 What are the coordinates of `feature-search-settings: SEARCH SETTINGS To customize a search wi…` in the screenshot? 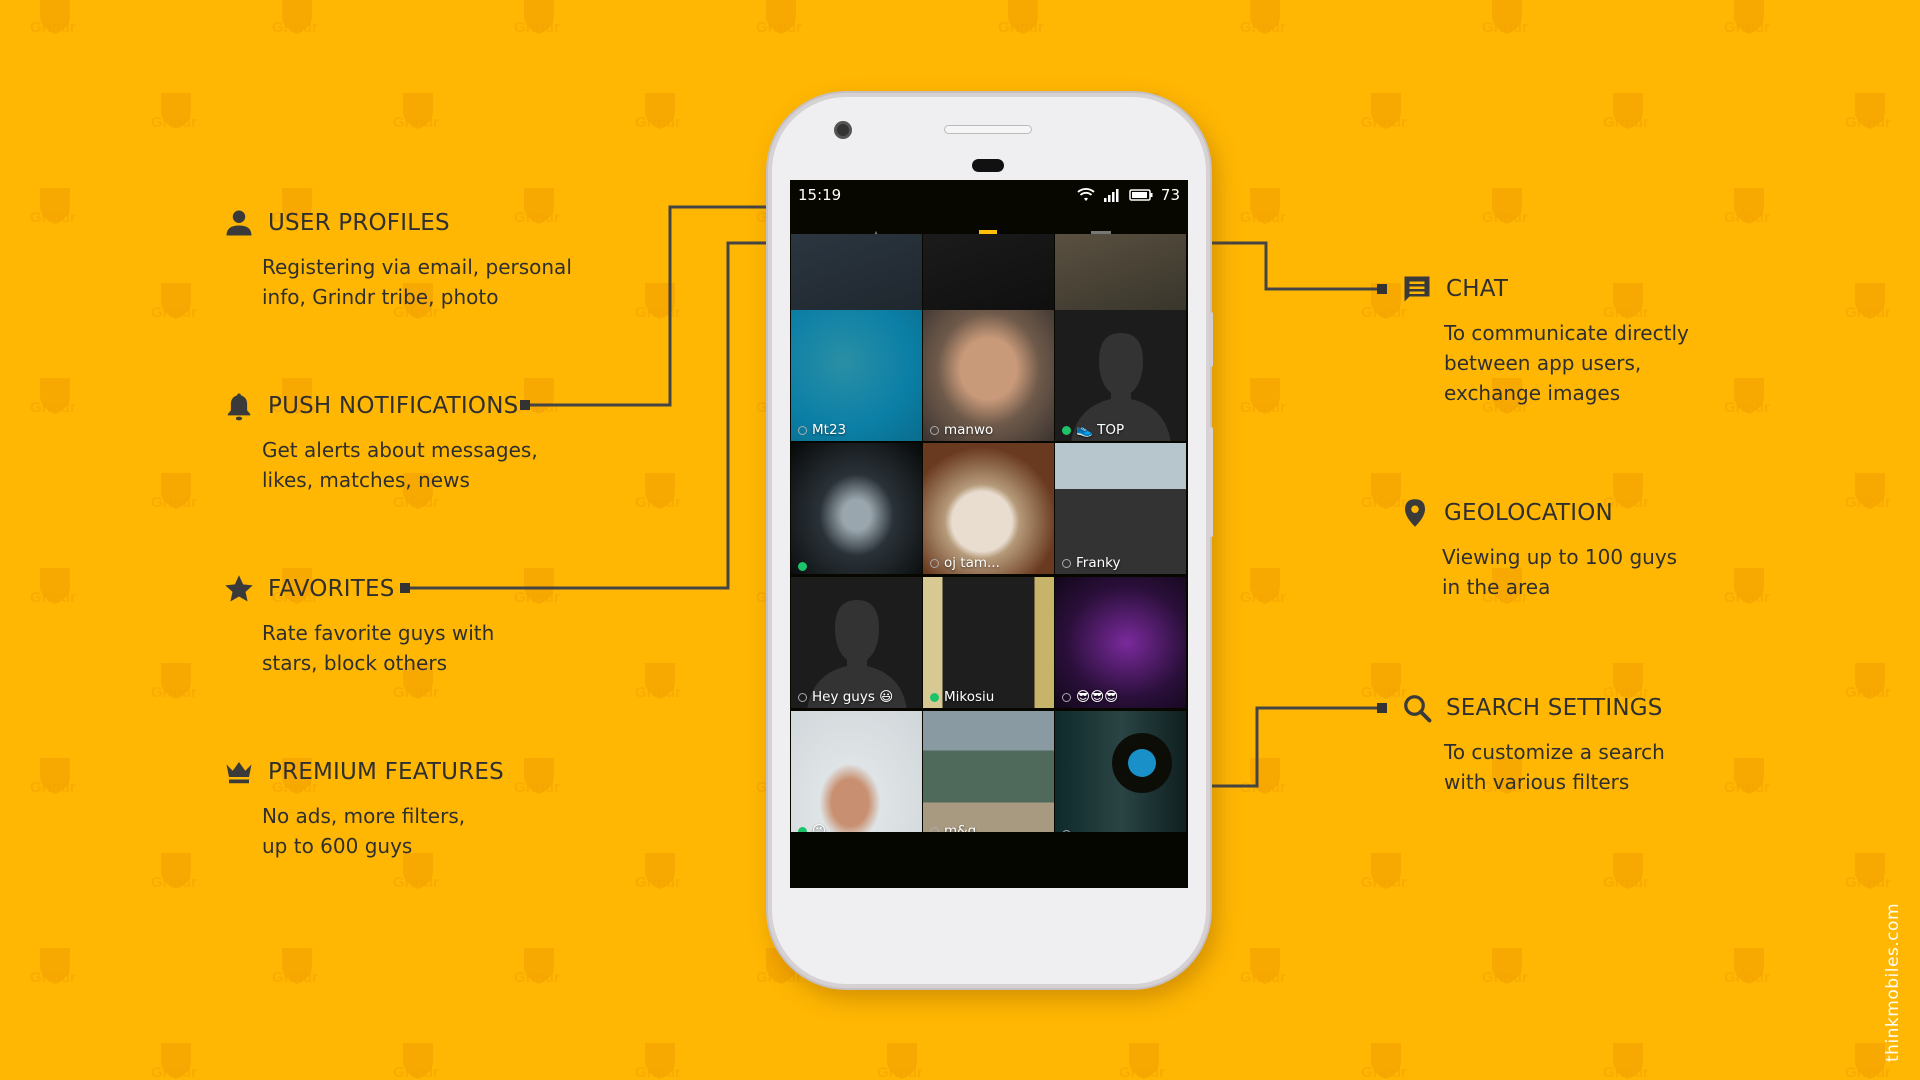 It's located at (1533, 744).